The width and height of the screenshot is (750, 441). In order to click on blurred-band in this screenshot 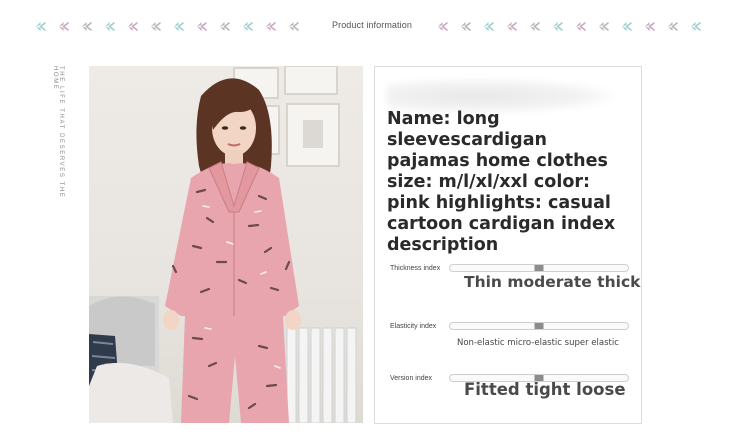, I will do `click(500, 96)`.